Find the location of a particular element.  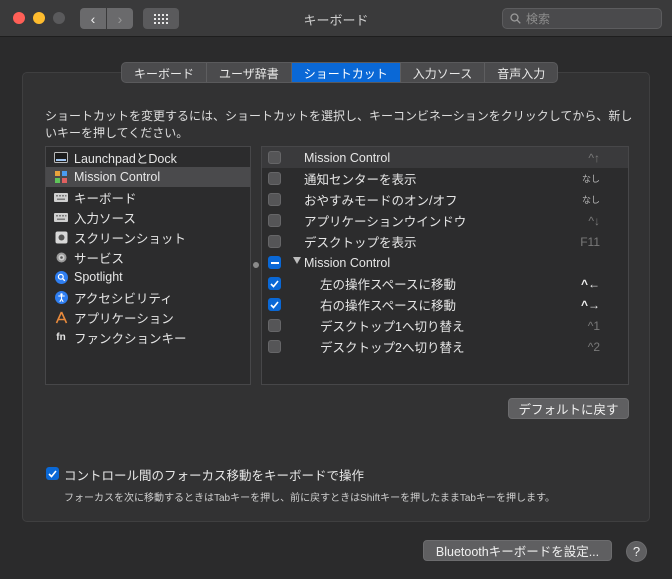

category-label: アクセシビリティ is located at coordinates (123, 298).